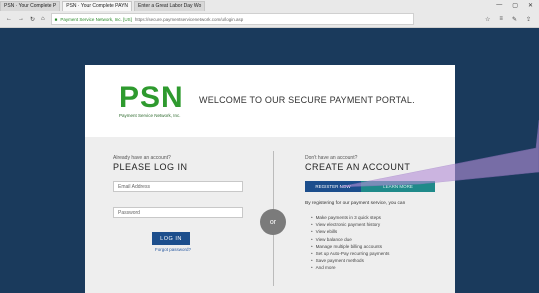 The width and height of the screenshot is (539, 293). What do you see at coordinates (350, 267) in the screenshot?
I see `list-item: And more` at bounding box center [350, 267].